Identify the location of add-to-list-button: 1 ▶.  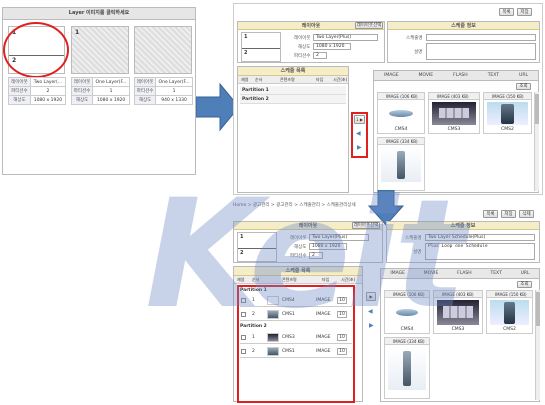
(359, 119).